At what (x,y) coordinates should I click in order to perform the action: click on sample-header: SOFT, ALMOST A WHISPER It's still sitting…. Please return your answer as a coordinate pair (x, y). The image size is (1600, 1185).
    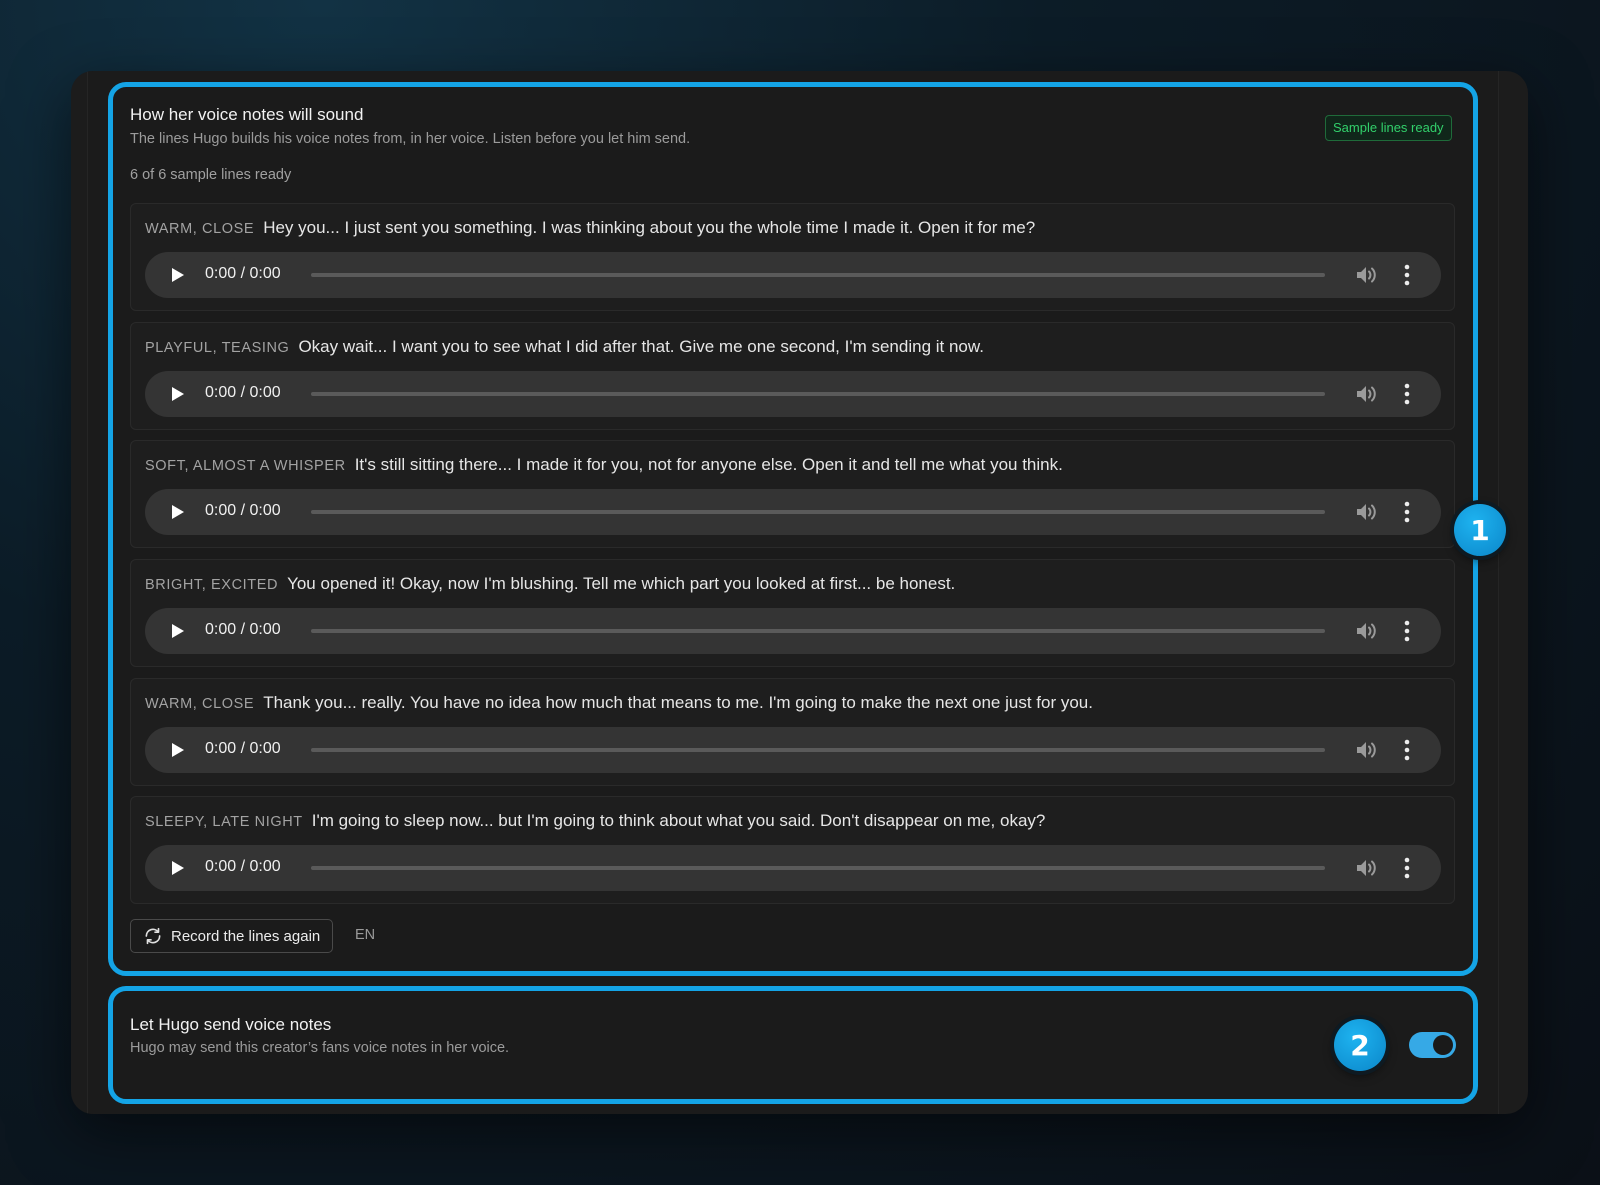
    Looking at the image, I should click on (604, 465).